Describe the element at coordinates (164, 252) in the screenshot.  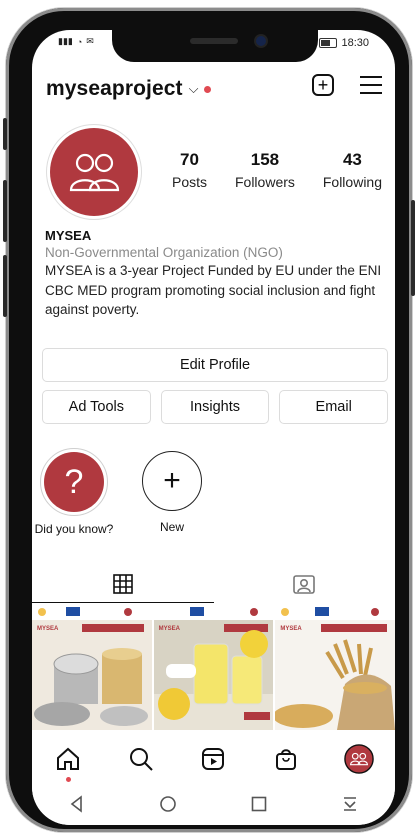
I see `profile-category: Non-Governmental Organization (NGO)` at that location.